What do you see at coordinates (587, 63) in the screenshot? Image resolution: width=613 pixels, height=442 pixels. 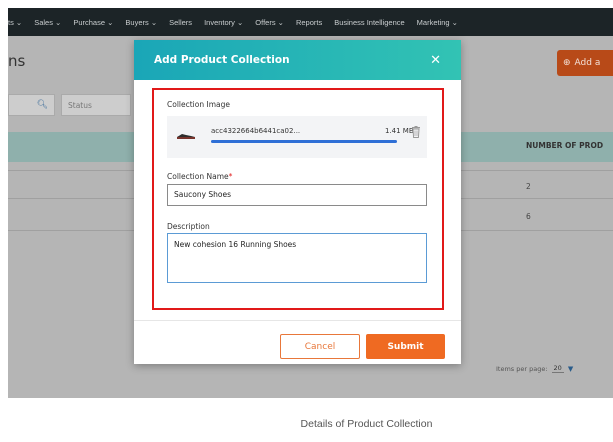 I see `add-button-label: Add a` at bounding box center [587, 63].